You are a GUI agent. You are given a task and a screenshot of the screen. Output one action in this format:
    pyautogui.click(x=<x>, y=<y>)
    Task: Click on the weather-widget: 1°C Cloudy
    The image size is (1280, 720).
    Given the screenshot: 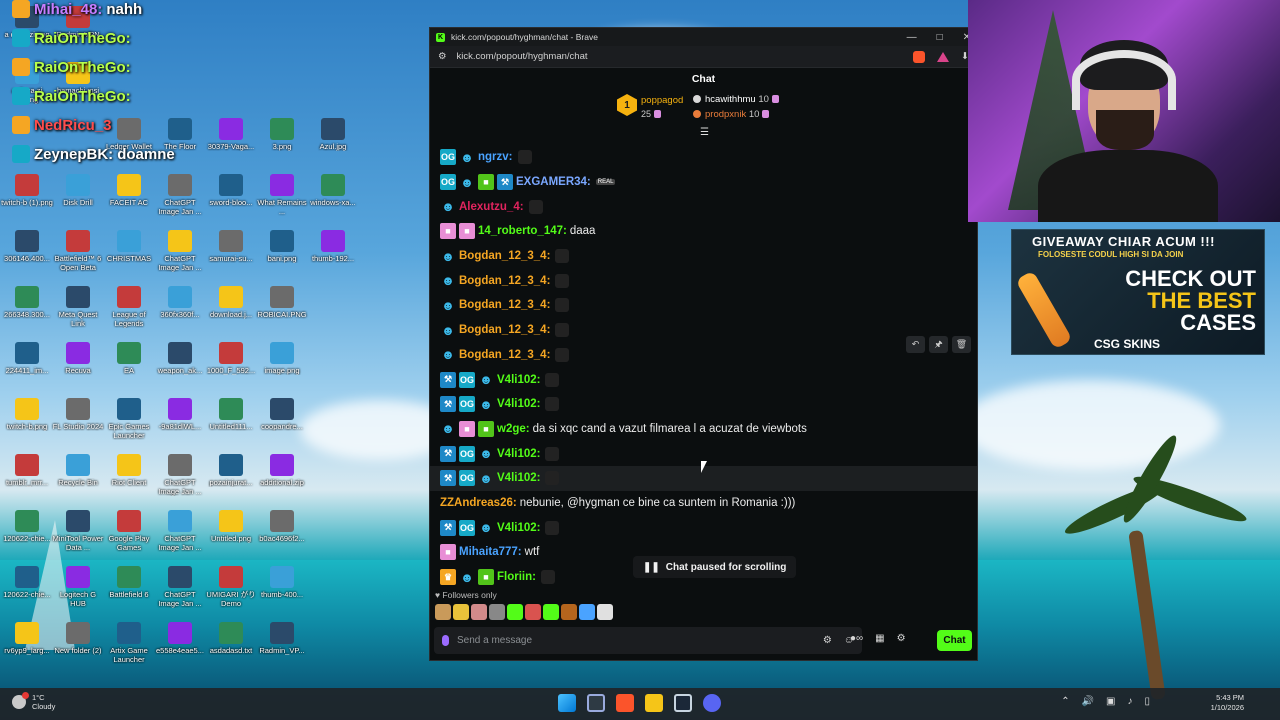 What is the action you would take?
    pyautogui.click(x=33, y=701)
    